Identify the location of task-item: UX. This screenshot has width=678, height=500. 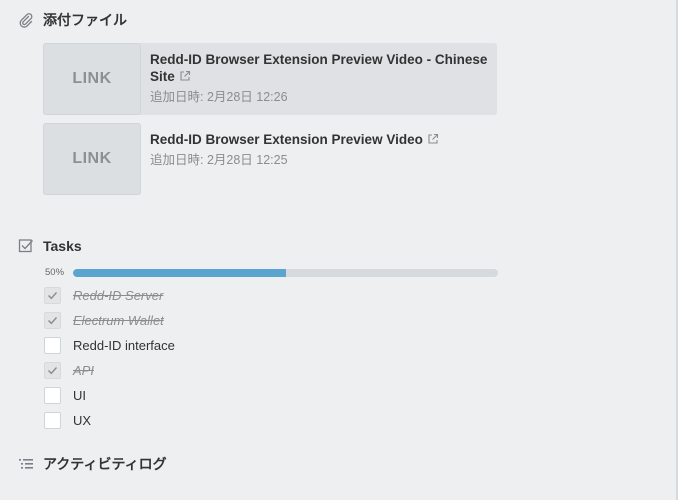
(67, 420).